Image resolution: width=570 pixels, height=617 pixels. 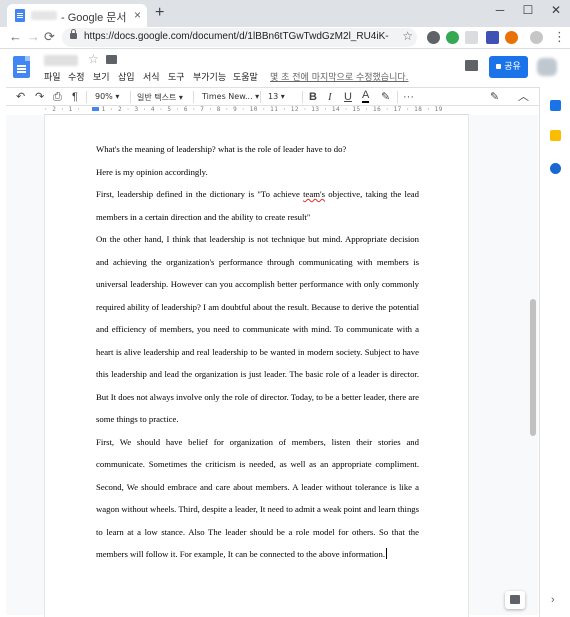 What do you see at coordinates (511, 37) in the screenshot?
I see `extension-puzzle-icon` at bounding box center [511, 37].